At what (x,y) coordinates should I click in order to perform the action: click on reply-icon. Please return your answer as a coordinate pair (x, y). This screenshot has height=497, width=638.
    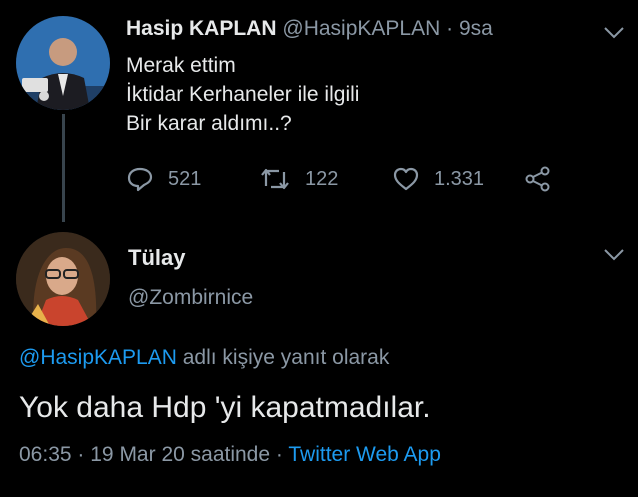
    Looking at the image, I should click on (140, 179).